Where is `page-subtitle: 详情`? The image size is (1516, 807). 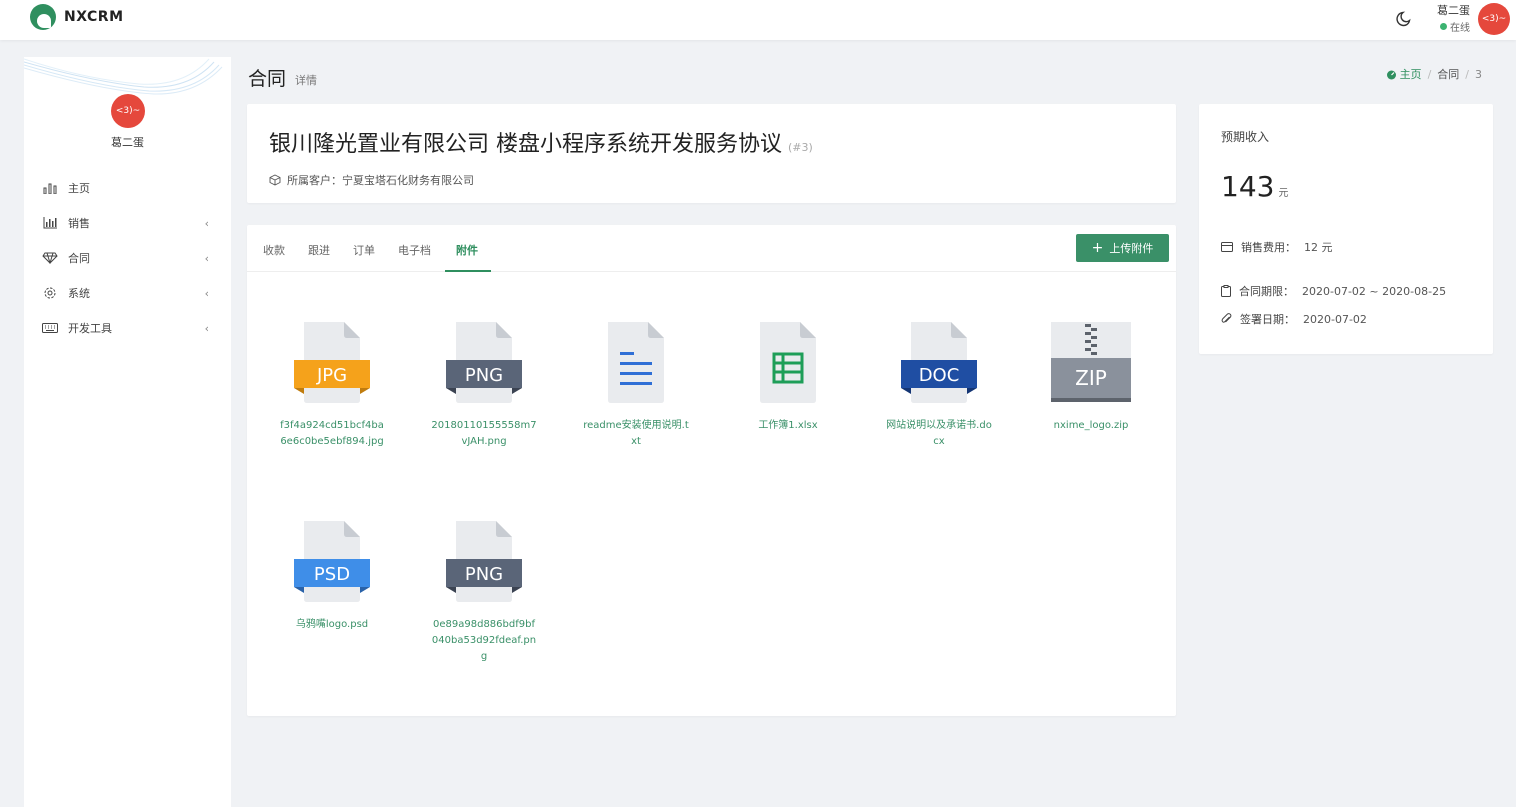 page-subtitle: 详情 is located at coordinates (306, 80).